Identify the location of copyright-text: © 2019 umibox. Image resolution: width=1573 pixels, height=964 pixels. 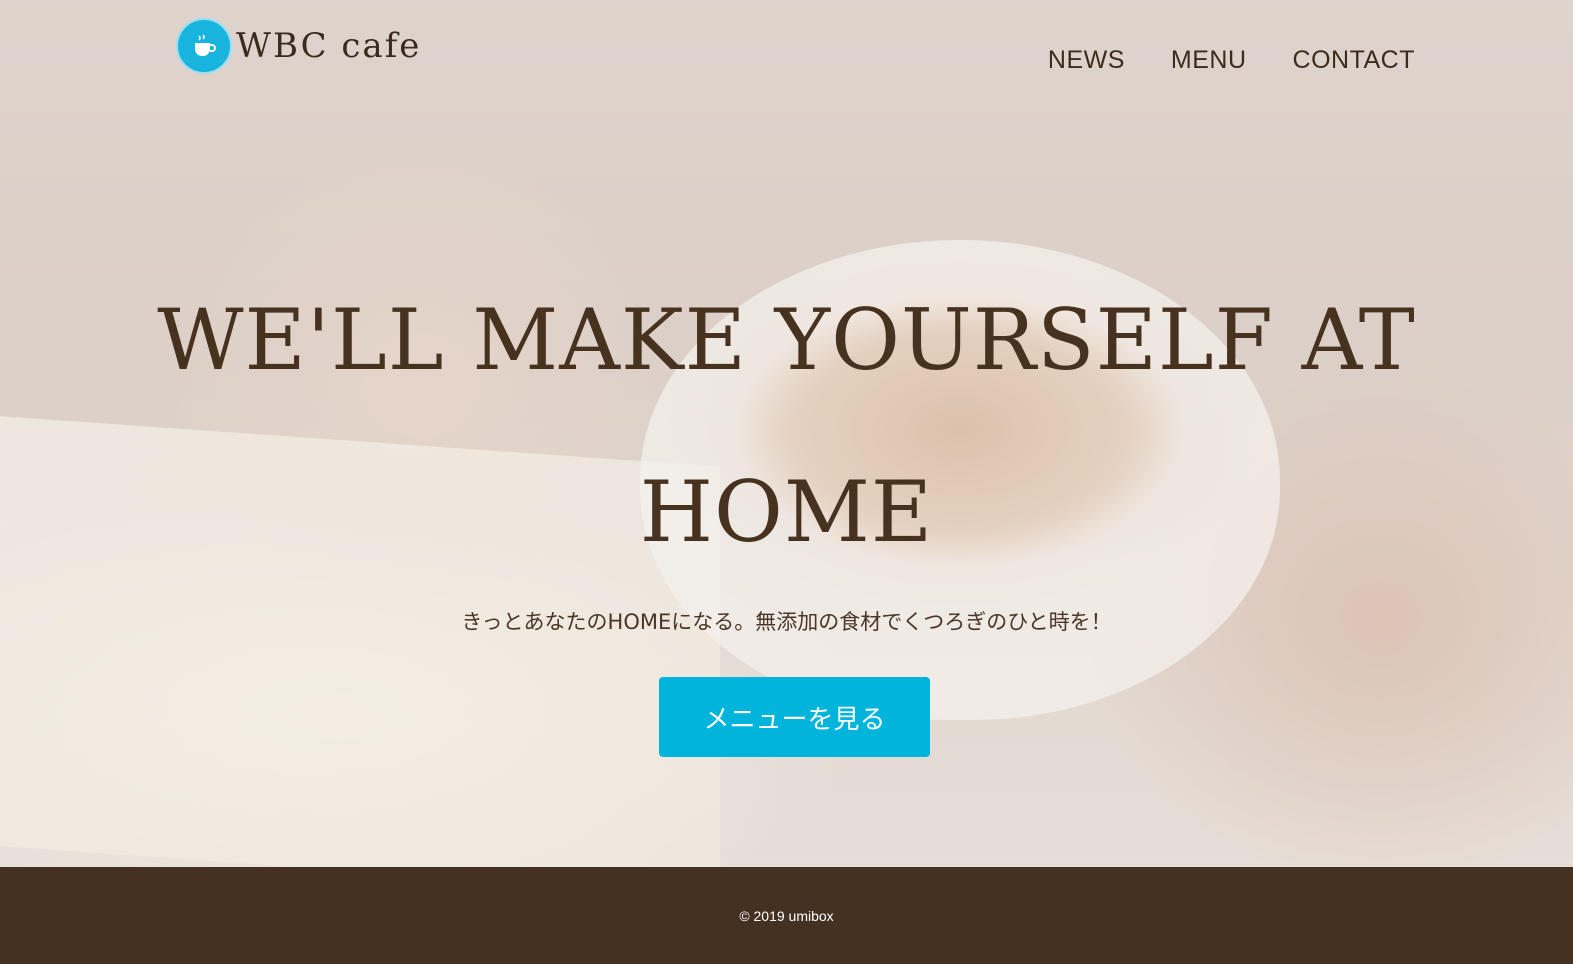
(786, 915).